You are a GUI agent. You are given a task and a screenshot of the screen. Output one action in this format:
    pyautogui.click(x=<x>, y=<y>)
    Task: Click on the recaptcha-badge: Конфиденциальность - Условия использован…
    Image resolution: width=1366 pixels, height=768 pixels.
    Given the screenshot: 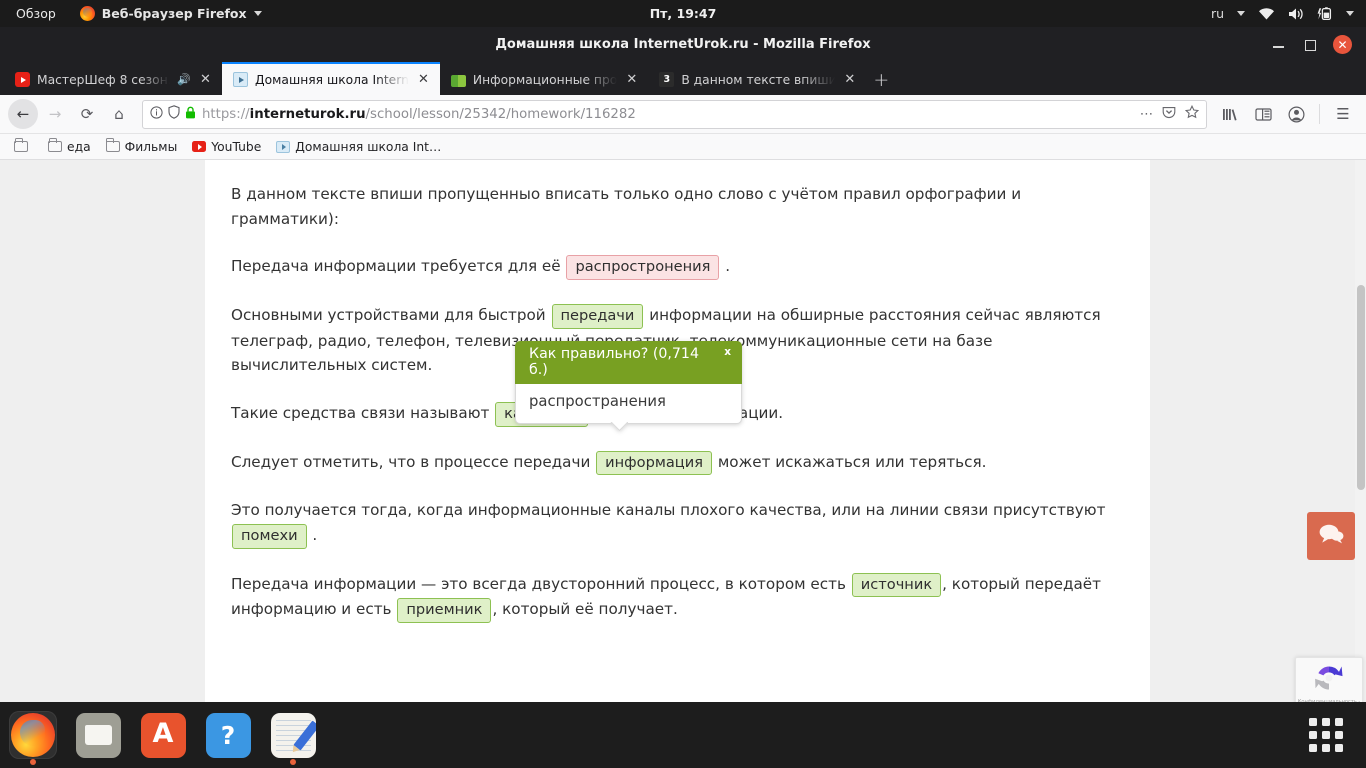 What is the action you would take?
    pyautogui.click(x=1329, y=679)
    